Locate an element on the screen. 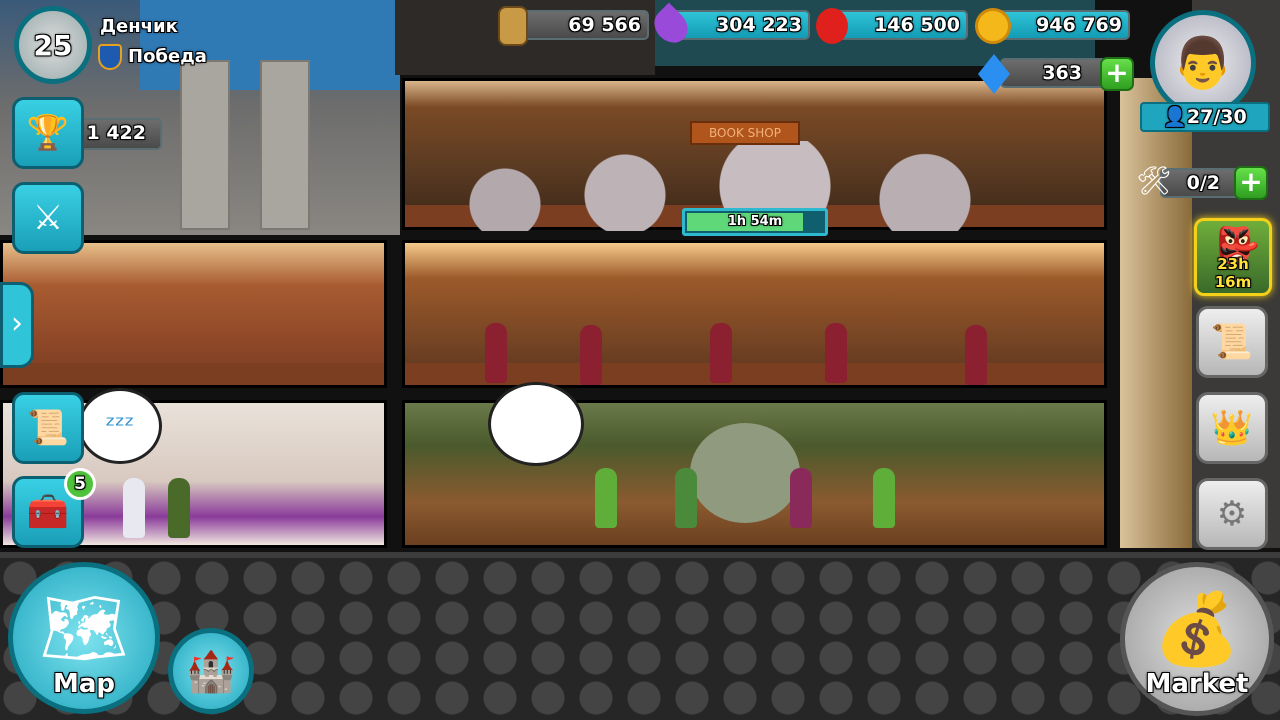  wood-bar: 69 566 is located at coordinates (582, 25).